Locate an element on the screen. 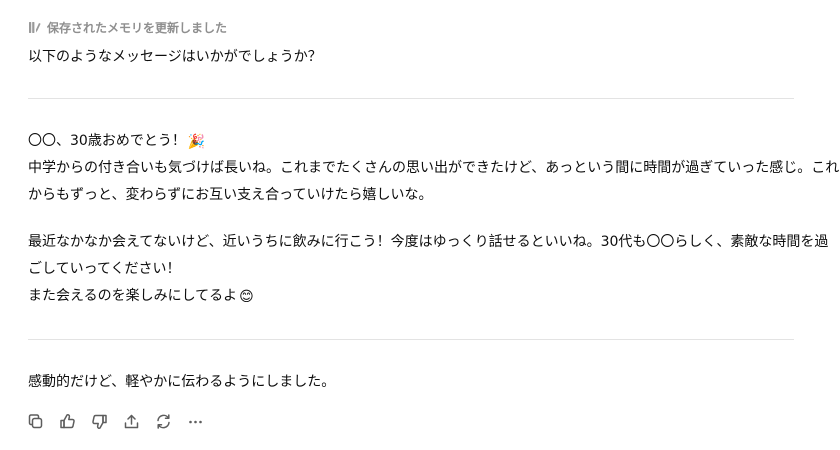 The image size is (840, 450). thumbs-down-button is located at coordinates (99, 421).